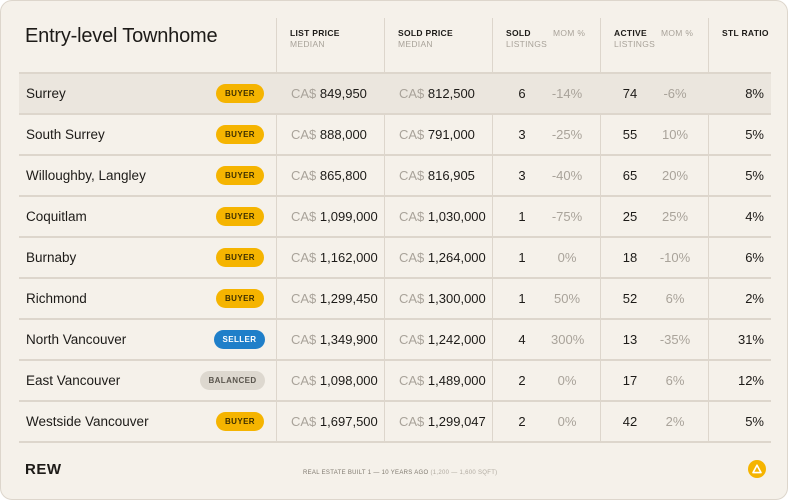  What do you see at coordinates (76, 339) in the screenshot?
I see `area-name: North Vancouver` at bounding box center [76, 339].